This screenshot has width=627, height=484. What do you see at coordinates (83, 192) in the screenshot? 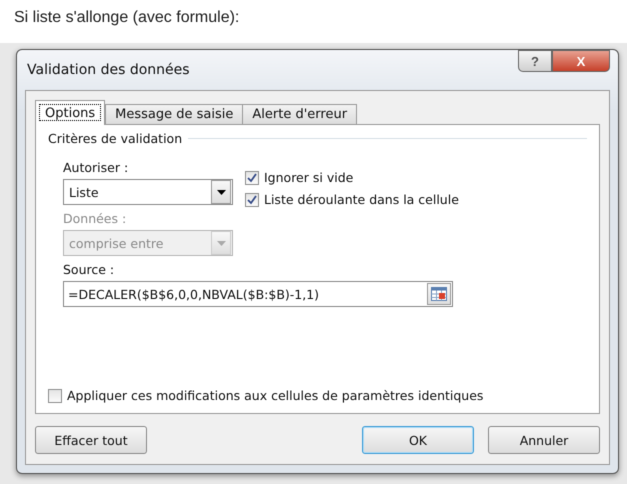
I see `dropdown-value: Liste` at bounding box center [83, 192].